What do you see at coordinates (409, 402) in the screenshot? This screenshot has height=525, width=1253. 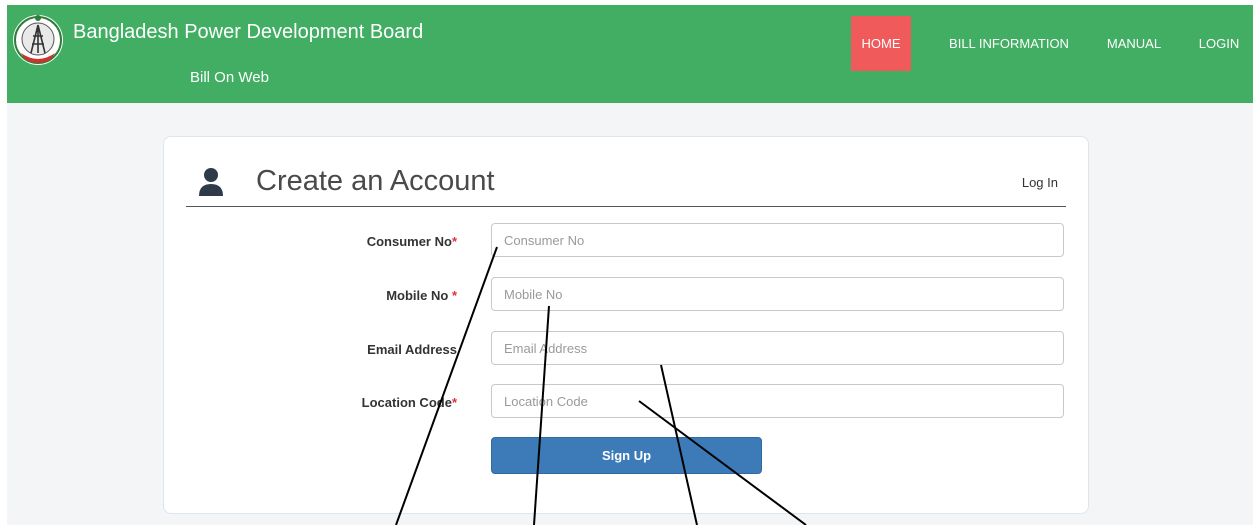 I see `location-code-label: Location Code*` at bounding box center [409, 402].